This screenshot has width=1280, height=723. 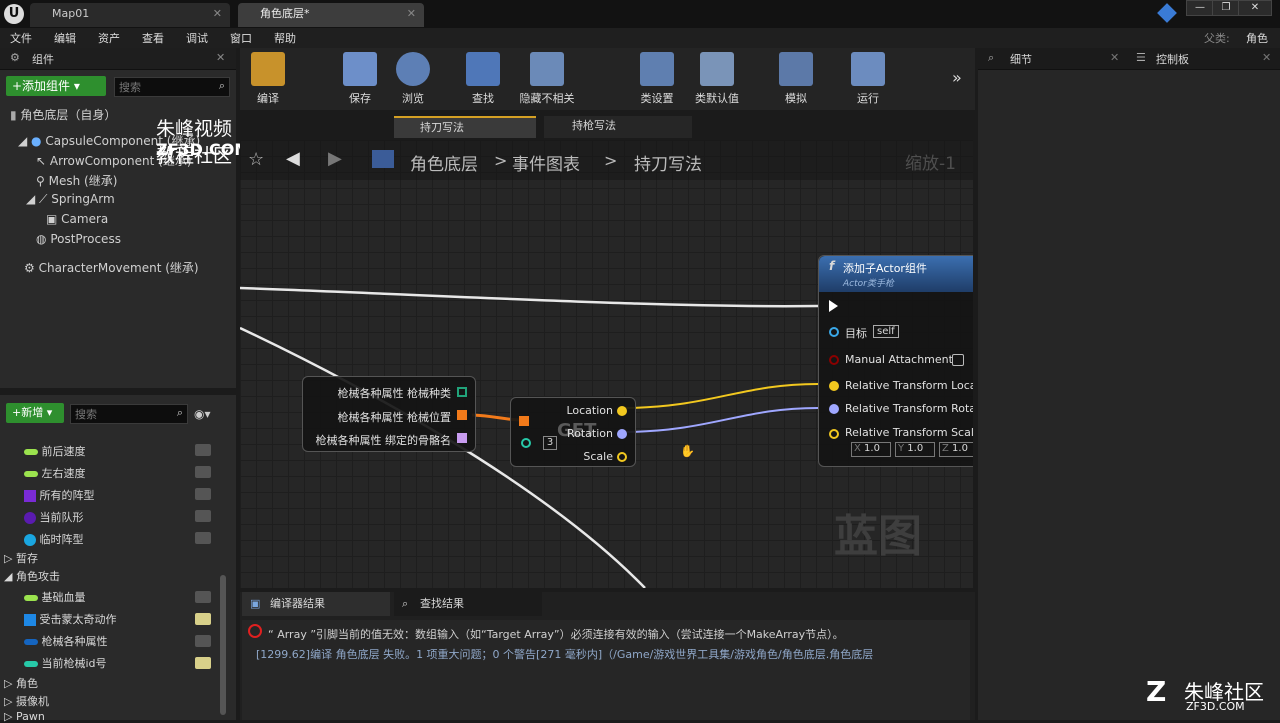 I want to click on menu-file: 文件, so click(x=21, y=38).